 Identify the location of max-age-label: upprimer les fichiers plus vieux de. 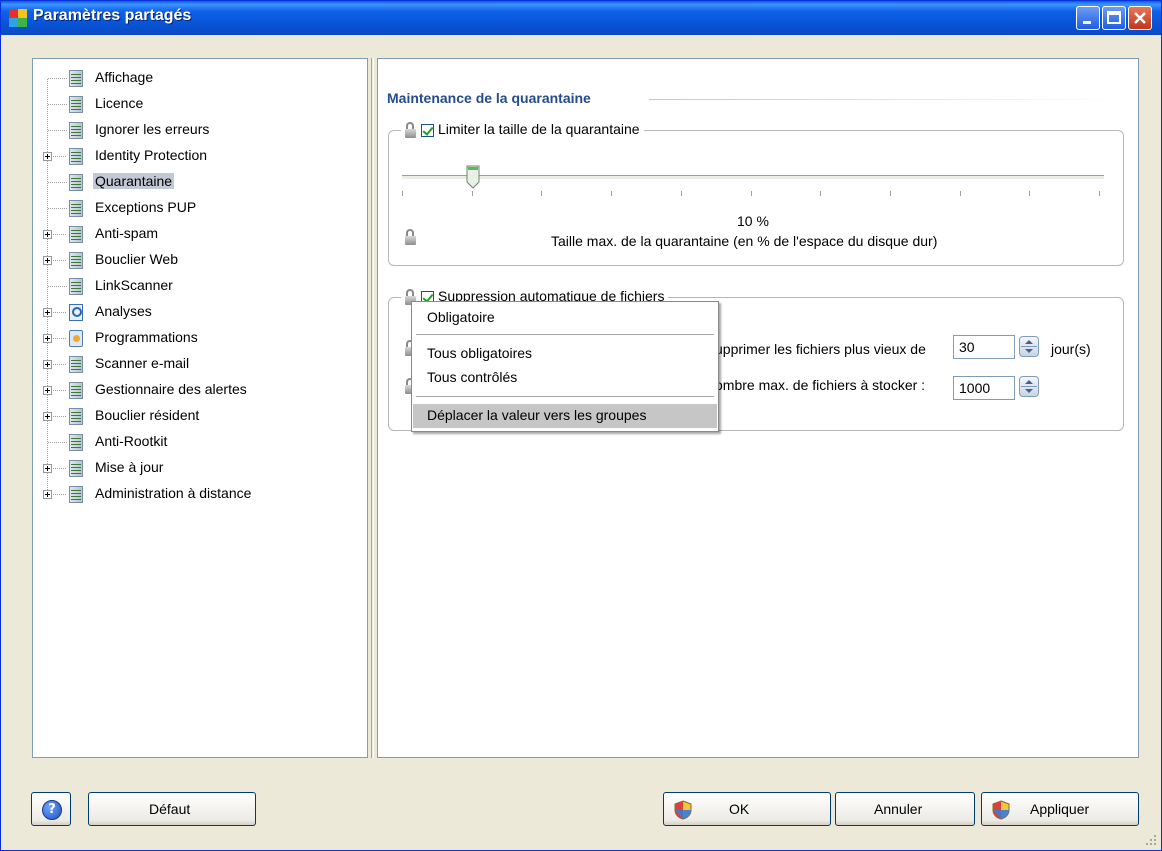
(820, 349).